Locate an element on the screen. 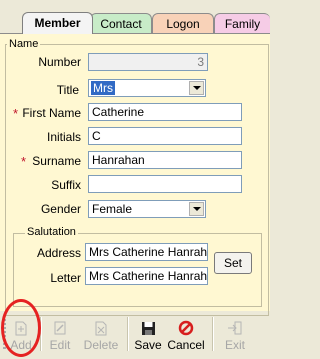 This screenshot has width=320, height=359. suffix-label: Suffix is located at coordinates (66, 185).